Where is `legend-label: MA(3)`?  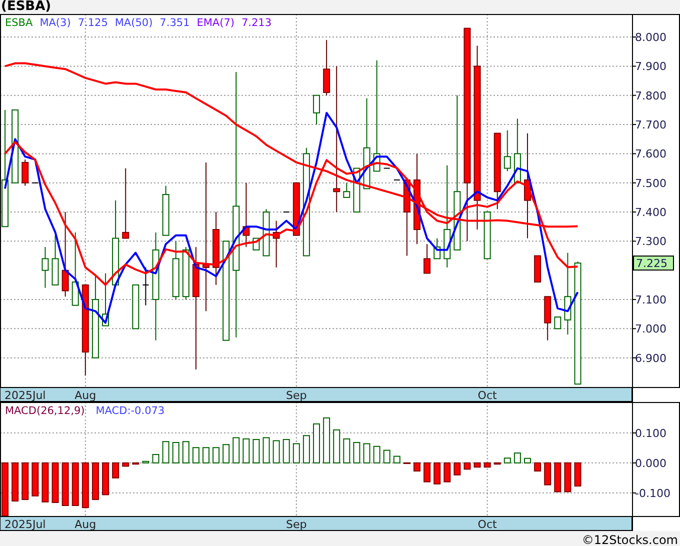
legend-label: MA(3) is located at coordinates (55, 23).